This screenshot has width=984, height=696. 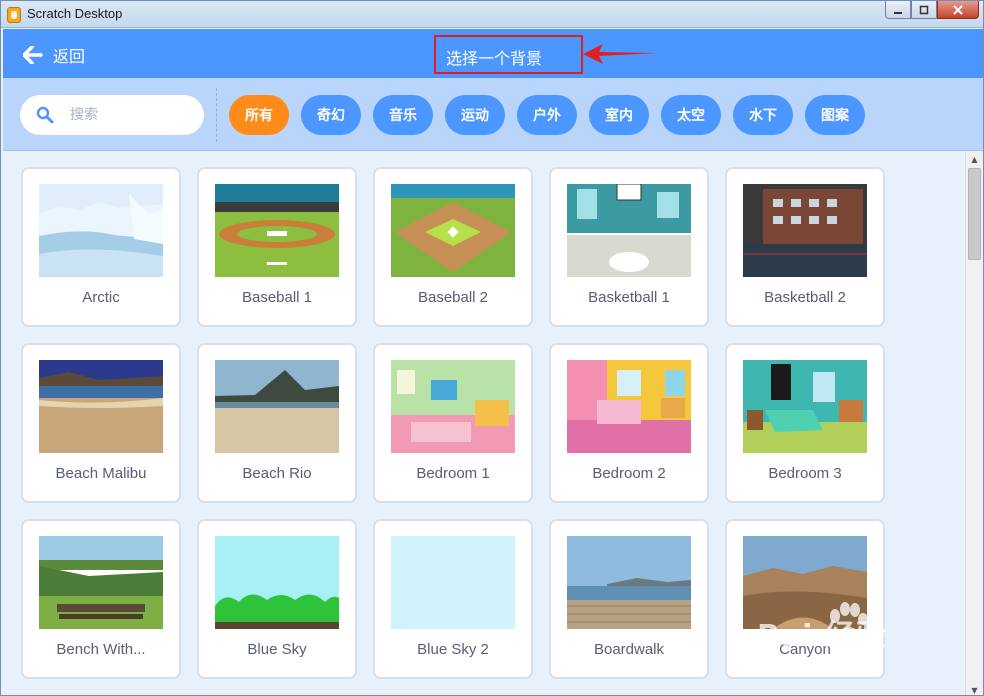 I want to click on backdrop-name: Bedroom 2, so click(x=629, y=473).